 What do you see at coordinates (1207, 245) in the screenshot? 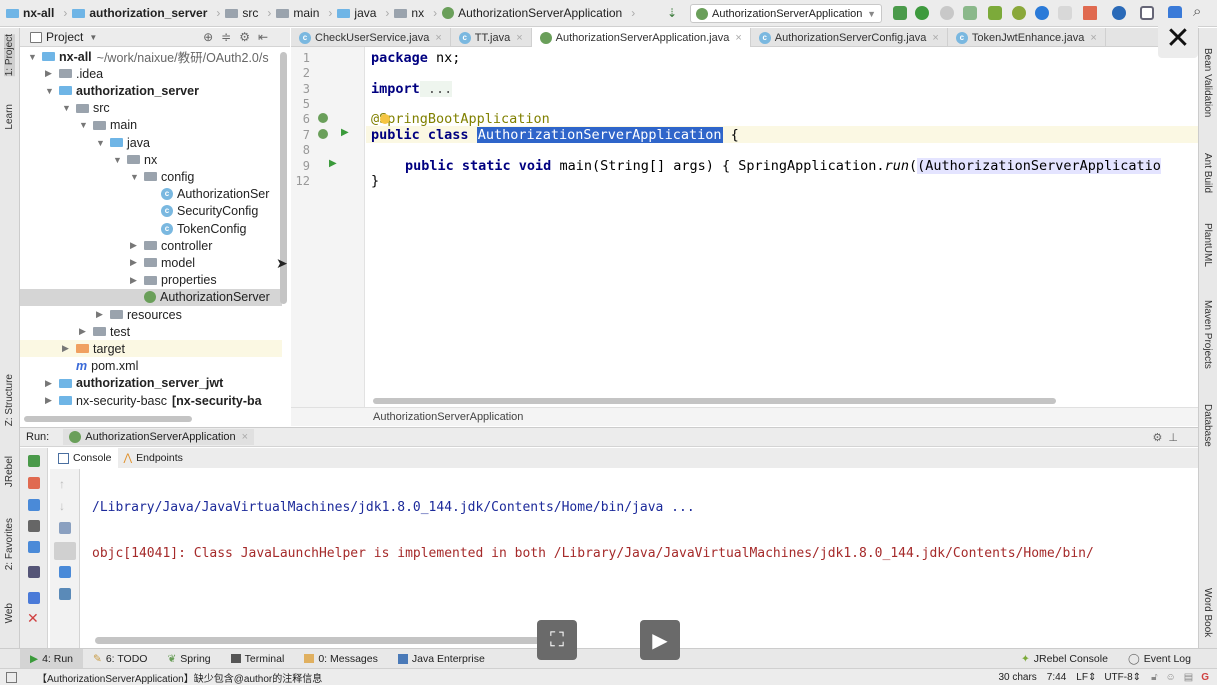
I see `tool-plantuml: PlantUML` at bounding box center [1207, 245].